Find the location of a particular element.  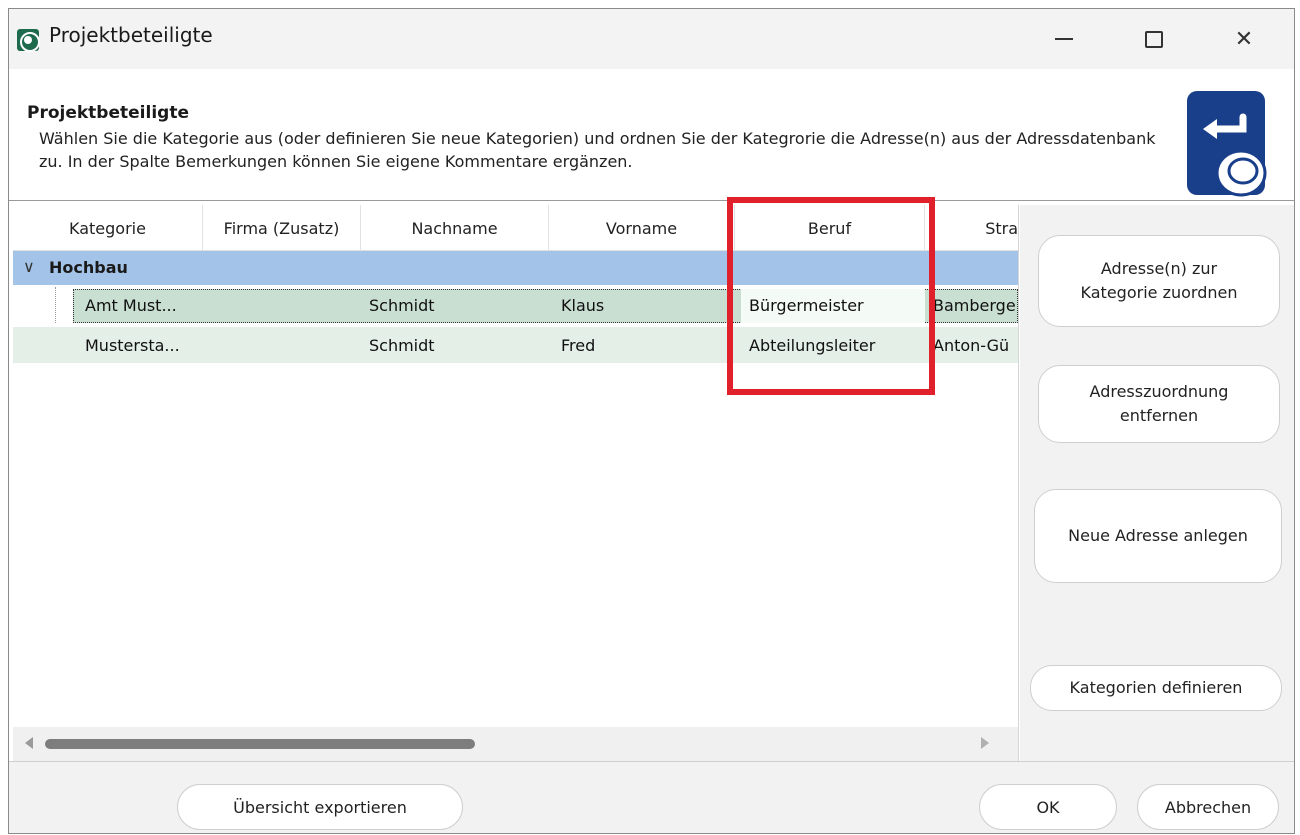

export-overview-button: Übersicht exportieren is located at coordinates (320, 807).